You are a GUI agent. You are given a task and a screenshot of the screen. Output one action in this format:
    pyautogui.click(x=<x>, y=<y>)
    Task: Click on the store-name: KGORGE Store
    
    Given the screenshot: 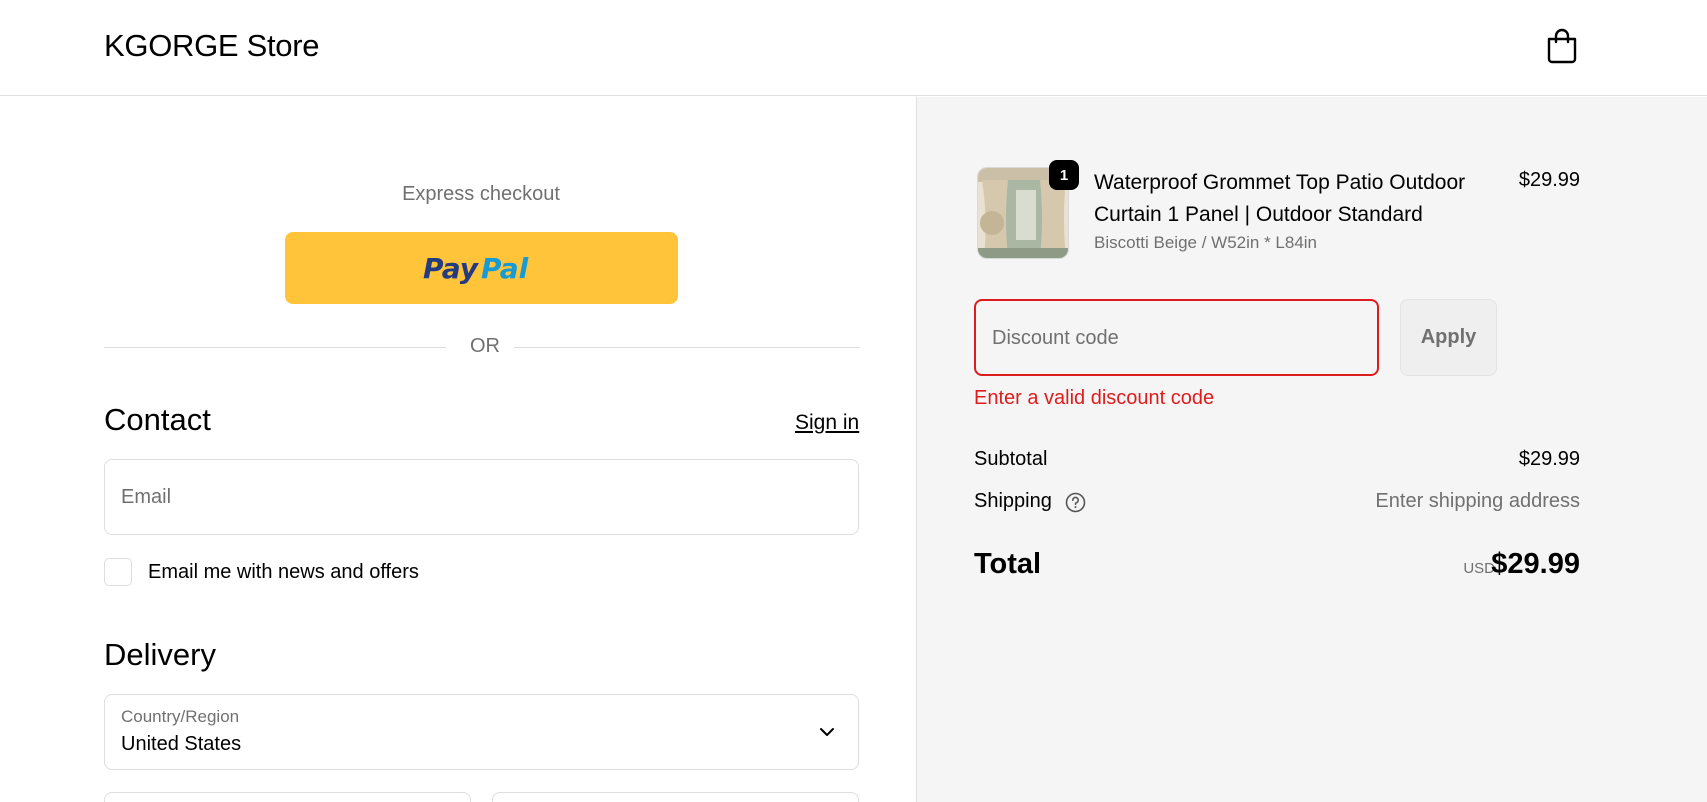 What is the action you would take?
    pyautogui.click(x=211, y=46)
    